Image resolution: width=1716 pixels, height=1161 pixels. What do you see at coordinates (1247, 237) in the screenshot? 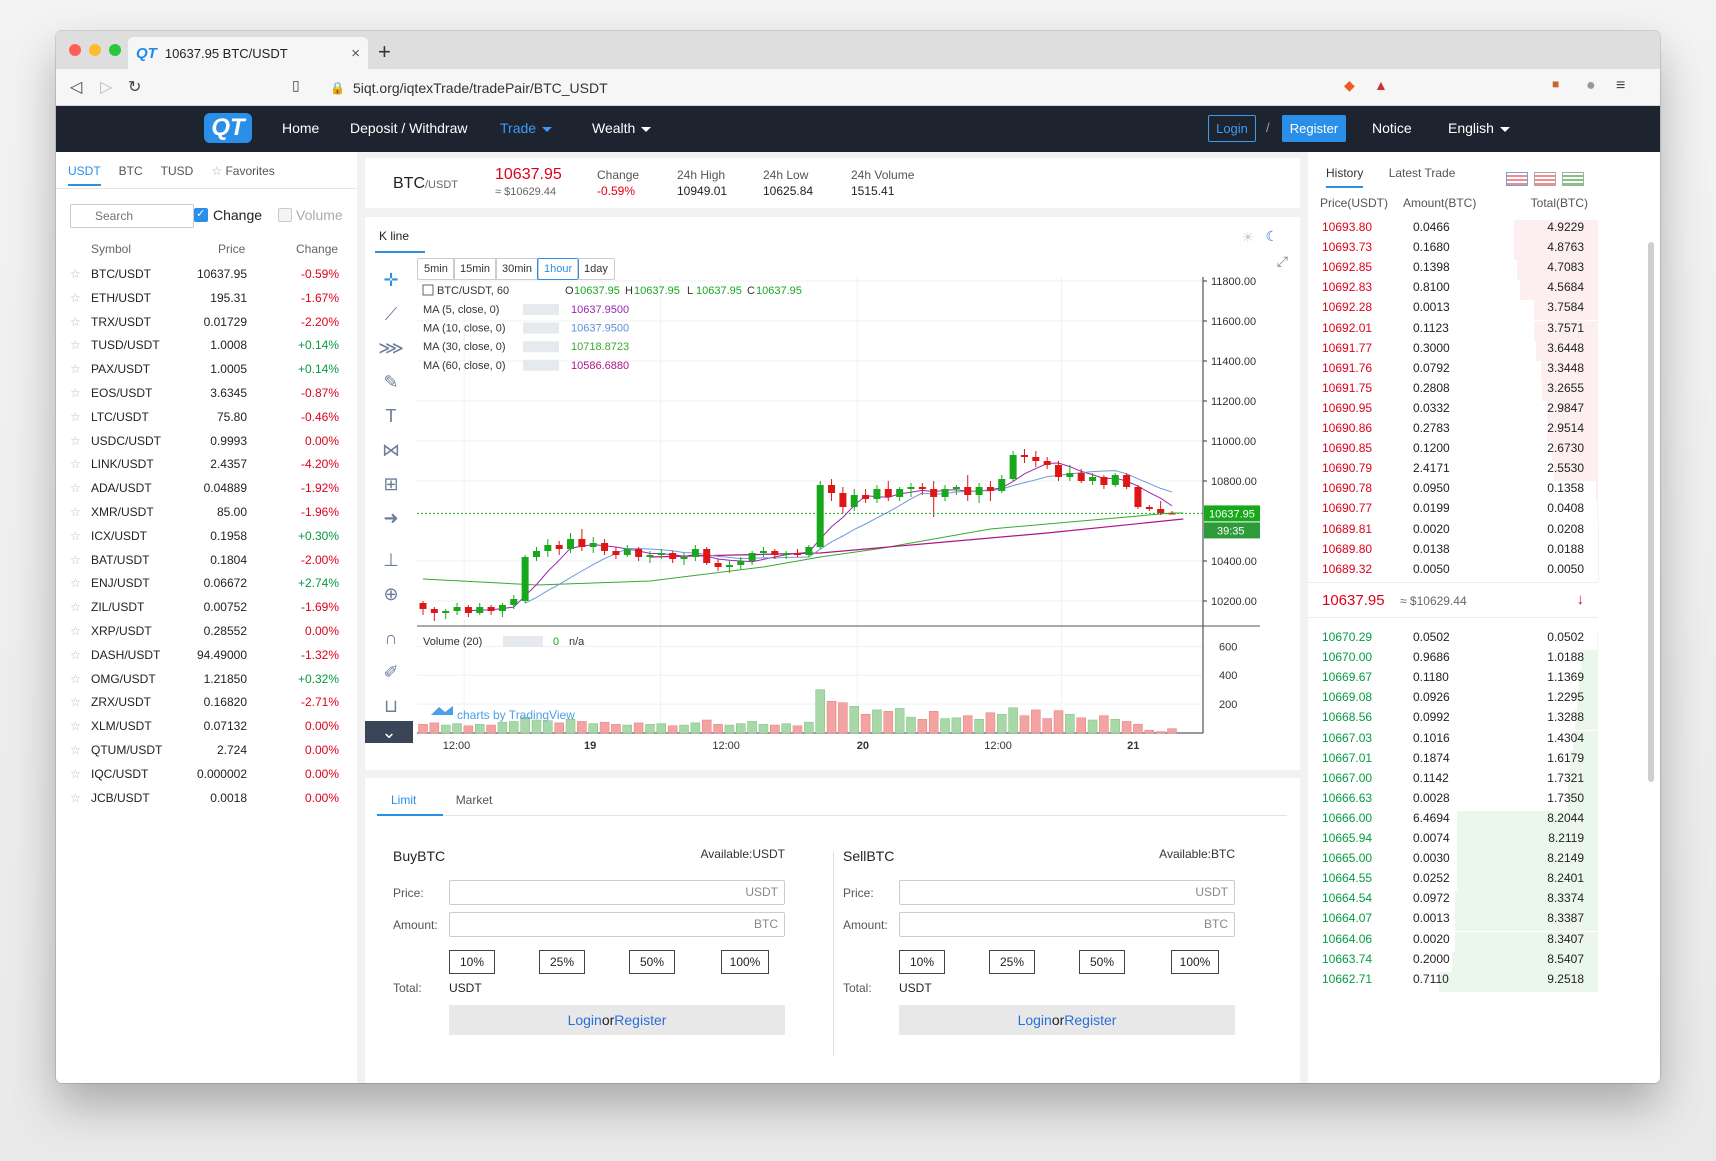
I see `sun-icon: ☀` at bounding box center [1247, 237].